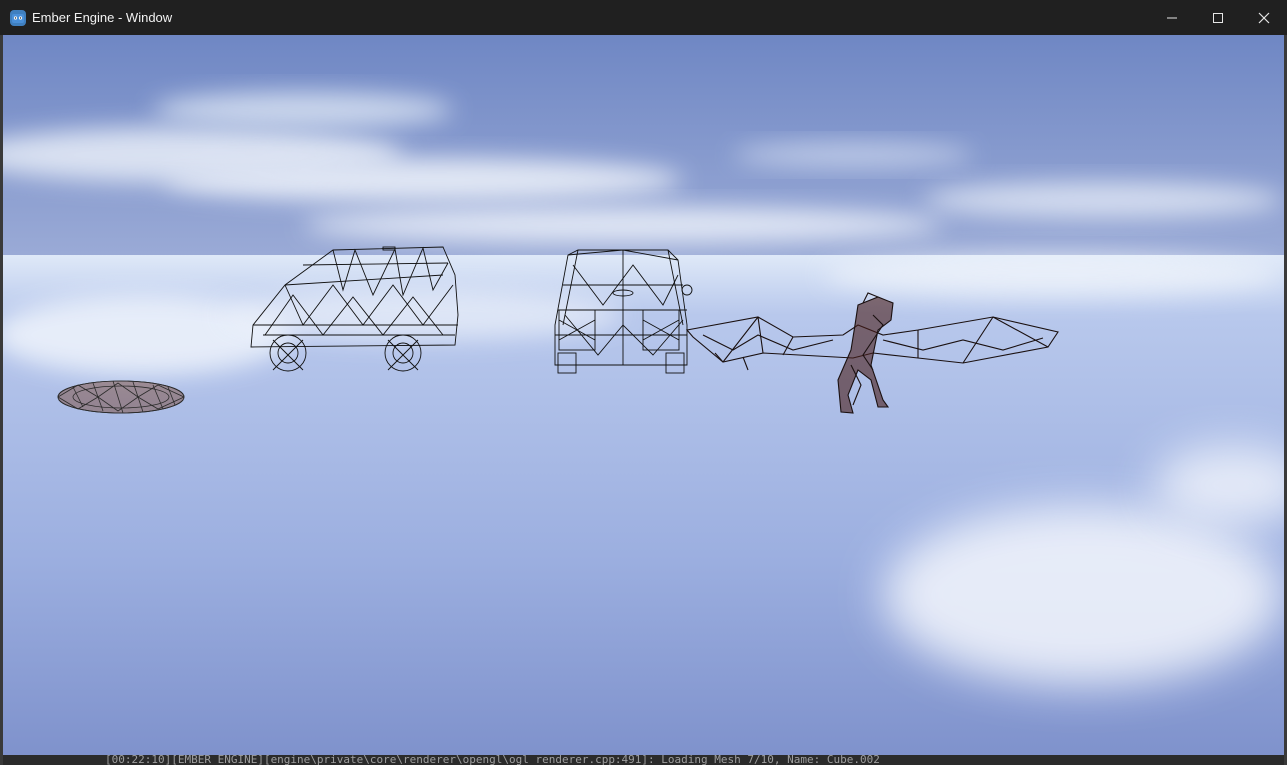 The height and width of the screenshot is (765, 1287). I want to click on minimize-button, so click(1172, 17).